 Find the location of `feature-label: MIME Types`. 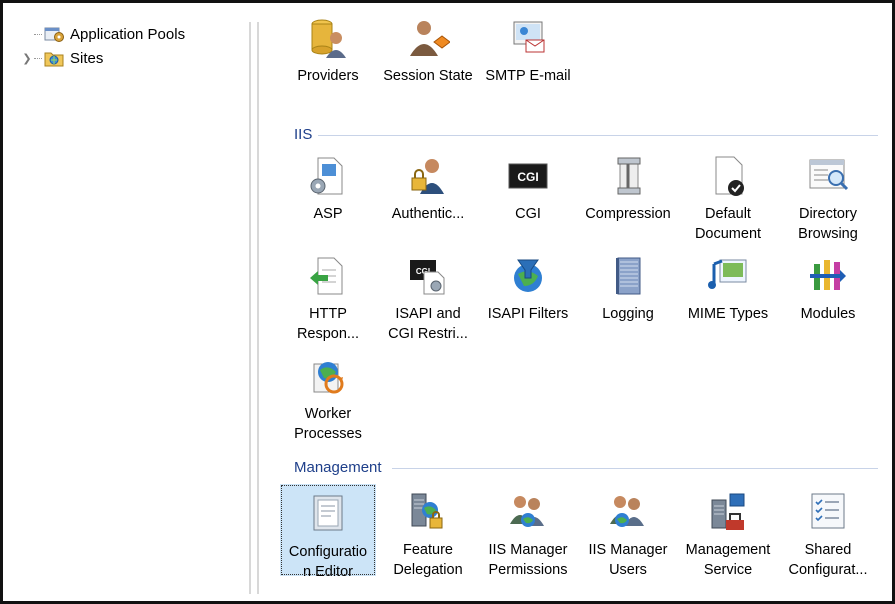

feature-label: MIME Types is located at coordinates (728, 314).